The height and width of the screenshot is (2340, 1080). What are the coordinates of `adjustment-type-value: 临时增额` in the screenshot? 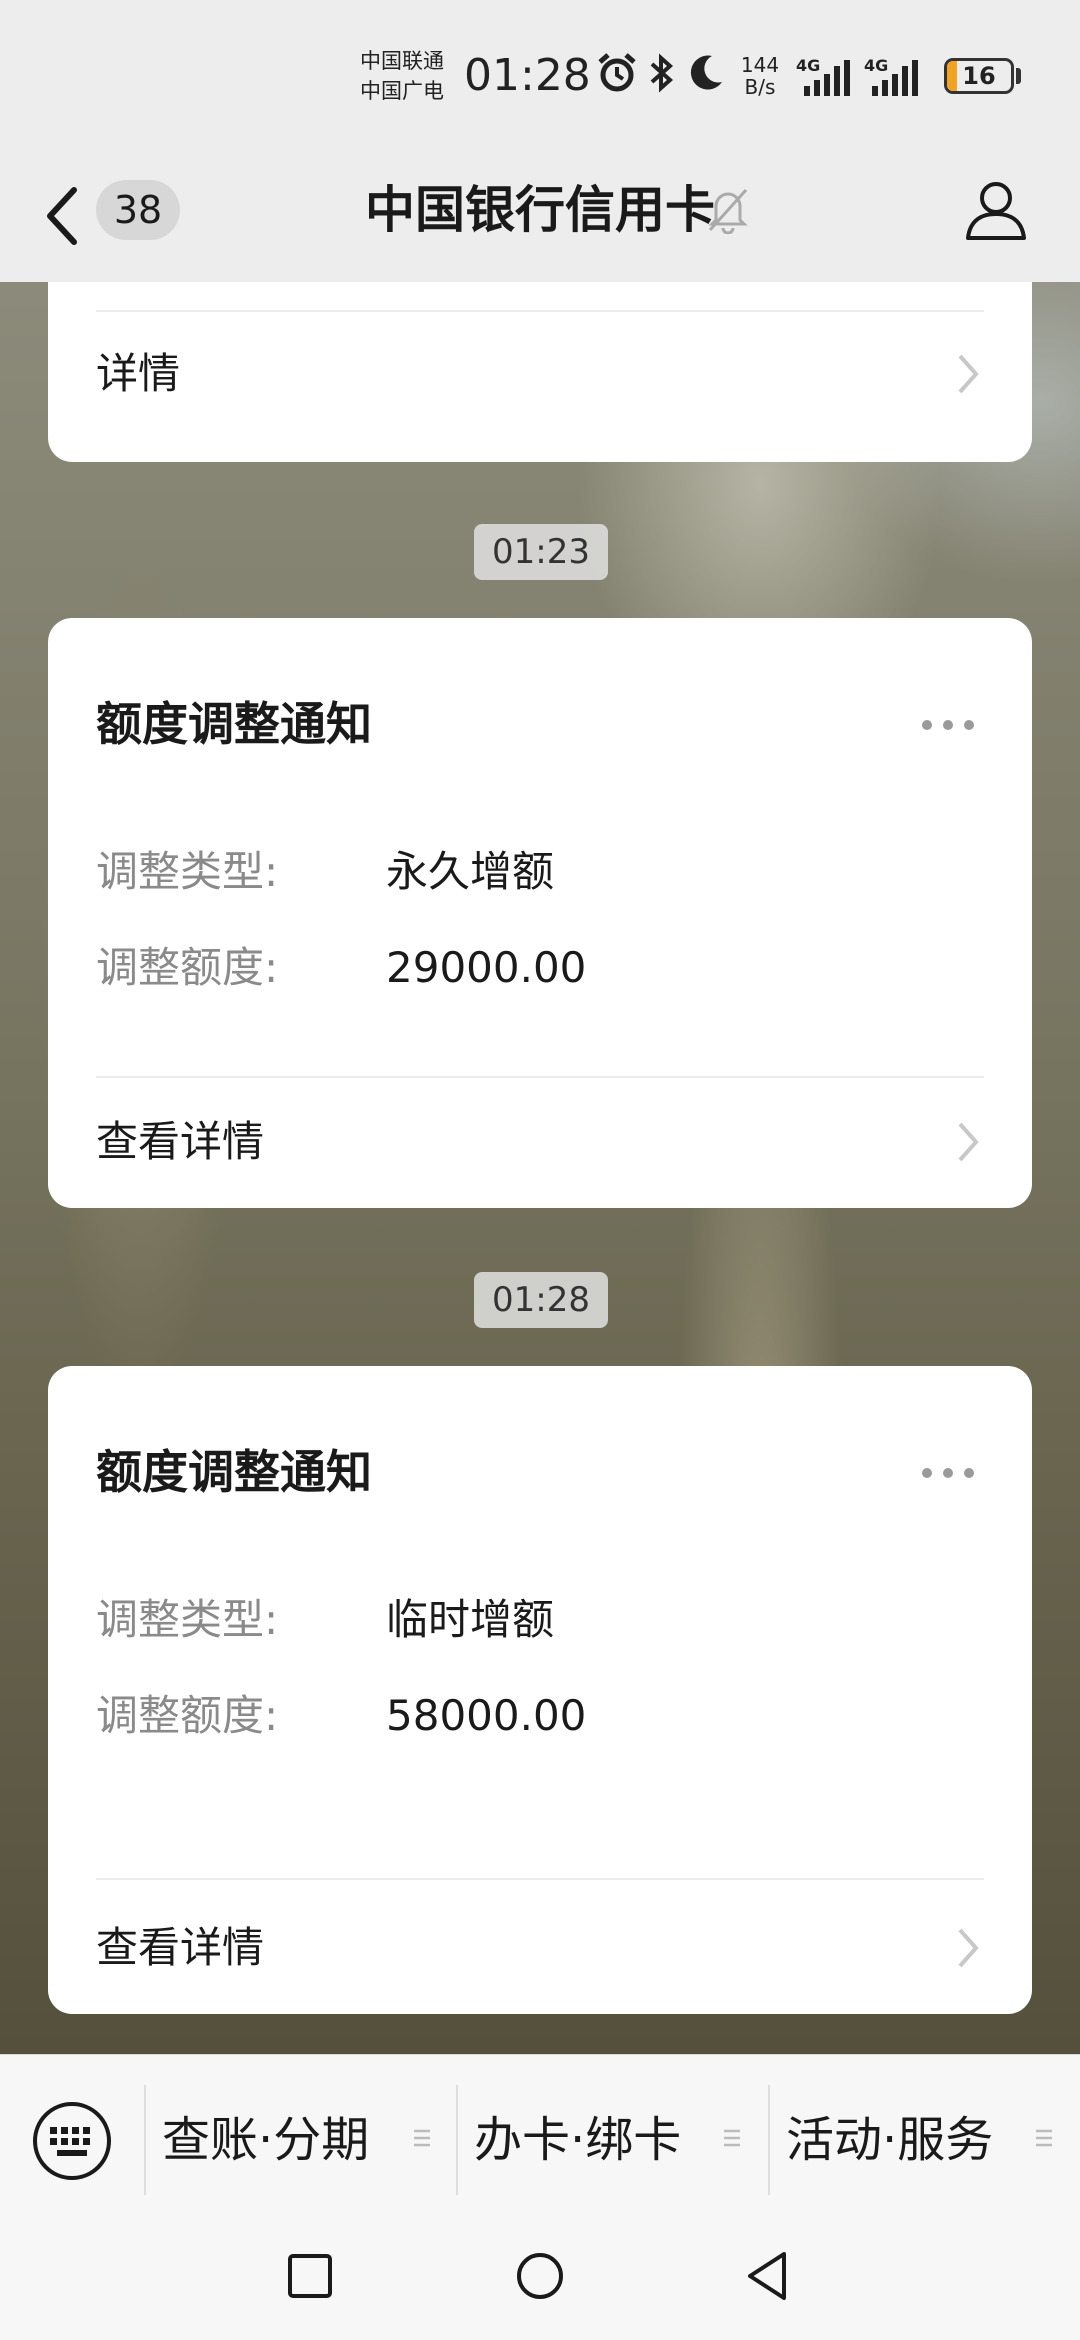 It's located at (470, 1619).